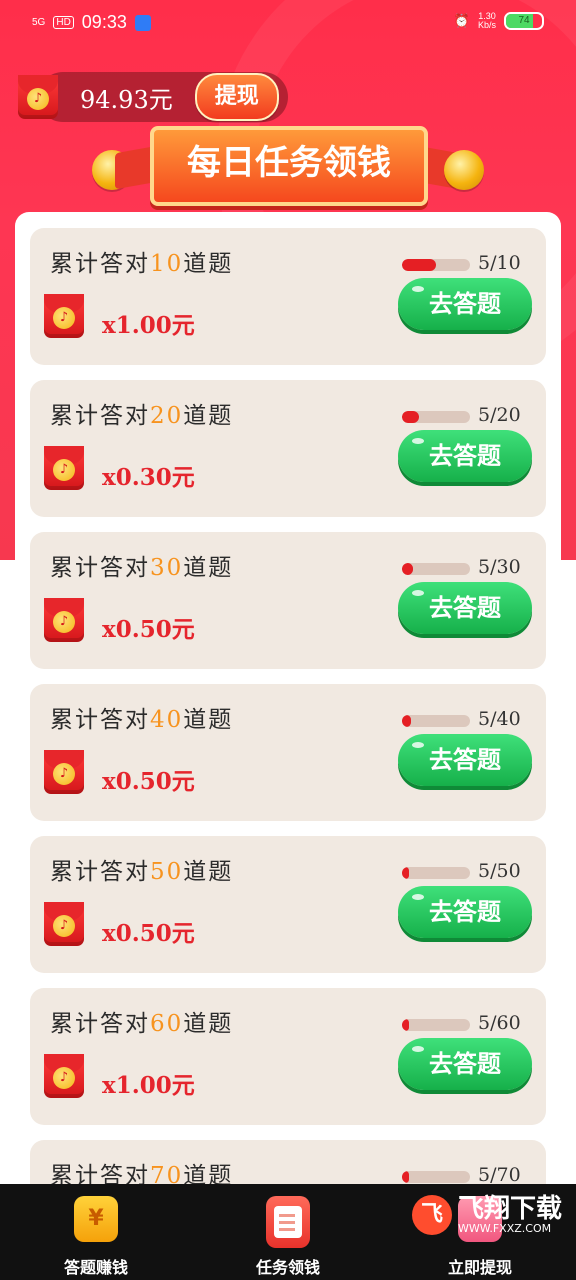 This screenshot has height=1280, width=576. Describe the element at coordinates (486, 25) in the screenshot. I see `speed-unit: Kb/s` at that location.